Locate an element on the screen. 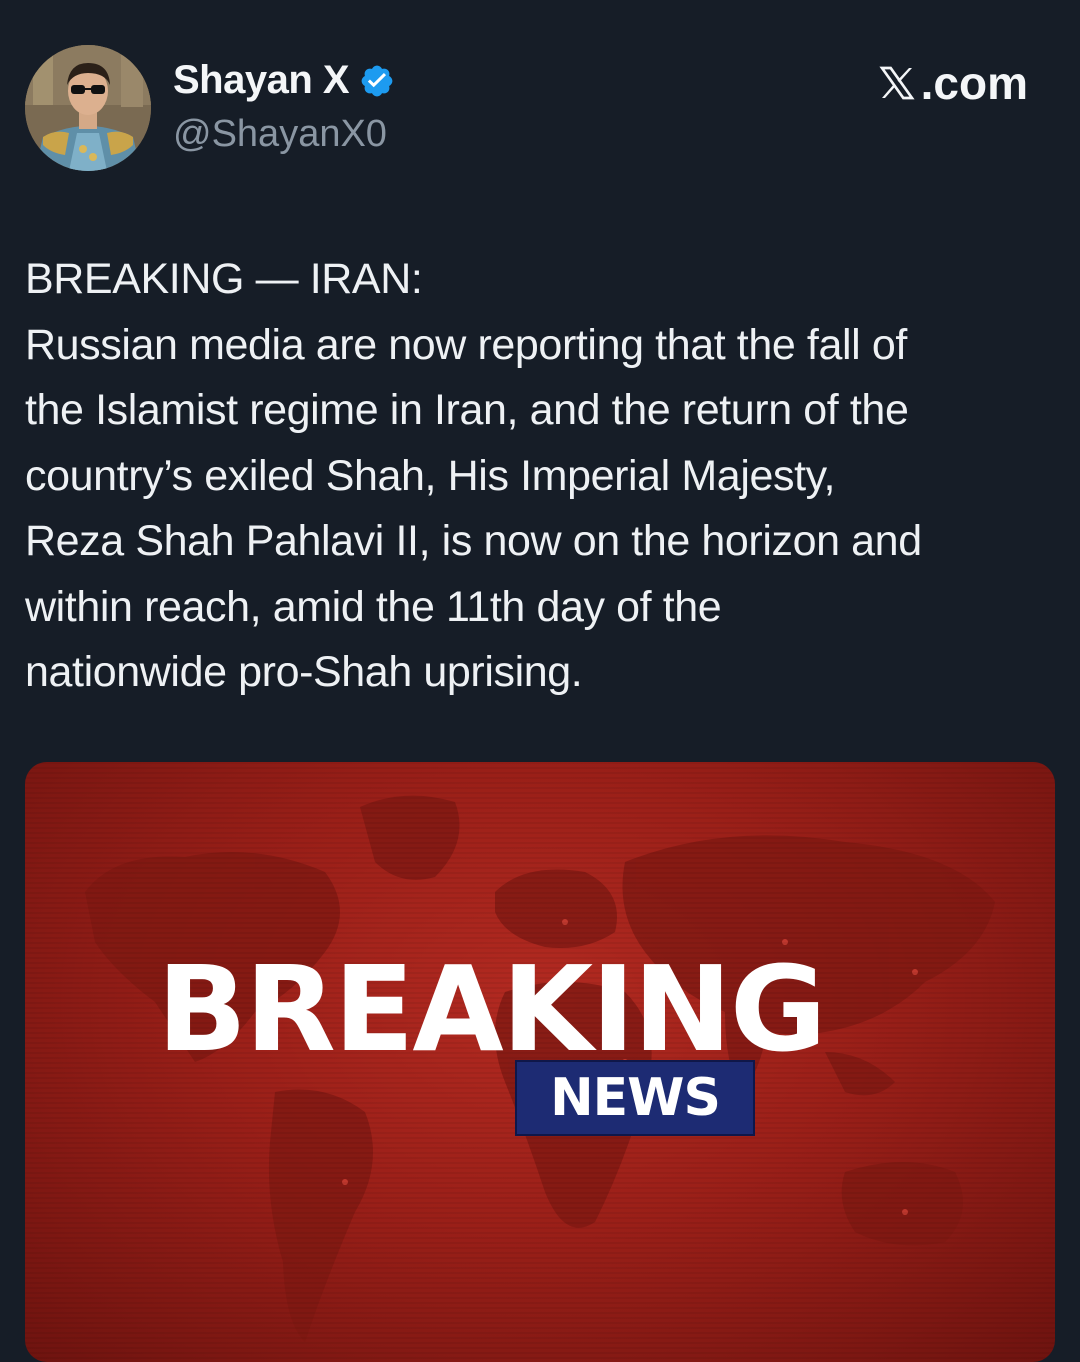 This screenshot has height=1362, width=1080. tweet-line: nationwide pro-Shah uprising. is located at coordinates (304, 672).